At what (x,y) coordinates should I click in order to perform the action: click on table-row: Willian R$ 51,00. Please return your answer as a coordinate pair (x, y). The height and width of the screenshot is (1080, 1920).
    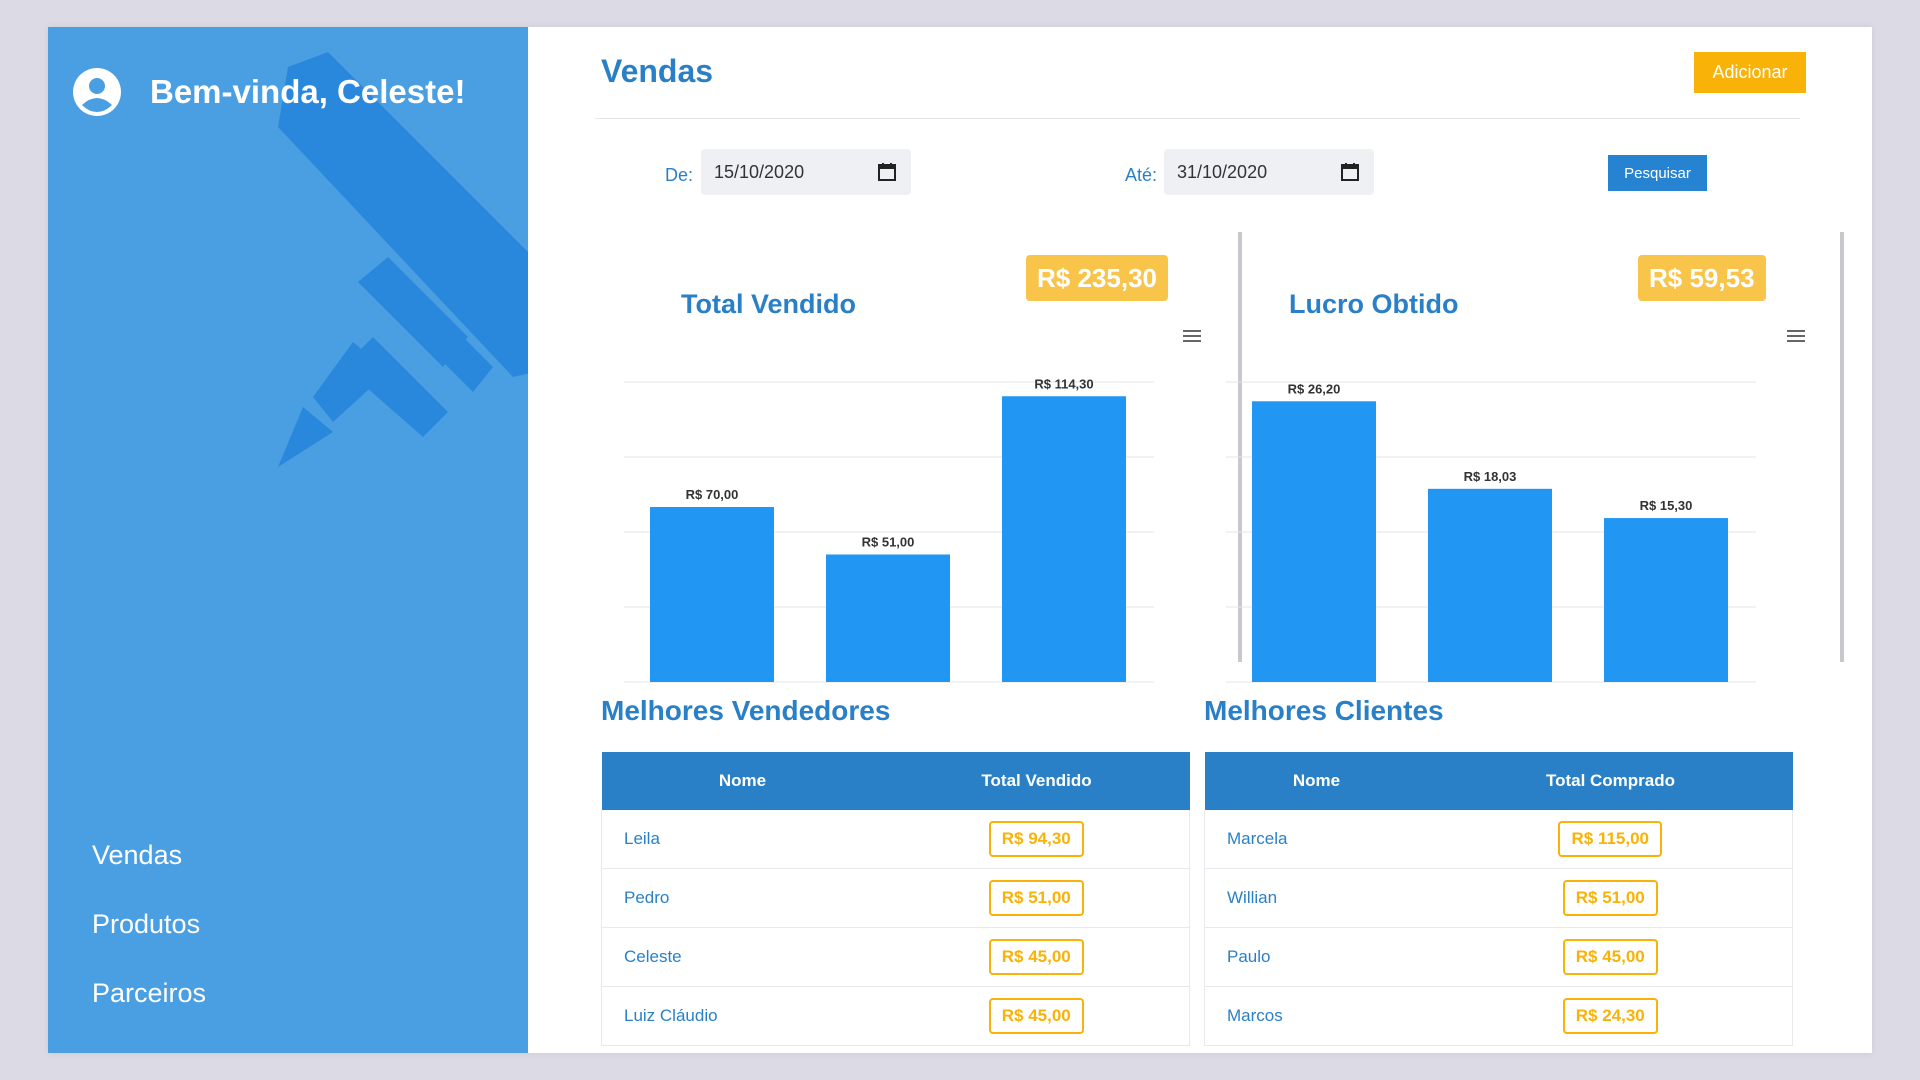
    Looking at the image, I should click on (1498, 898).